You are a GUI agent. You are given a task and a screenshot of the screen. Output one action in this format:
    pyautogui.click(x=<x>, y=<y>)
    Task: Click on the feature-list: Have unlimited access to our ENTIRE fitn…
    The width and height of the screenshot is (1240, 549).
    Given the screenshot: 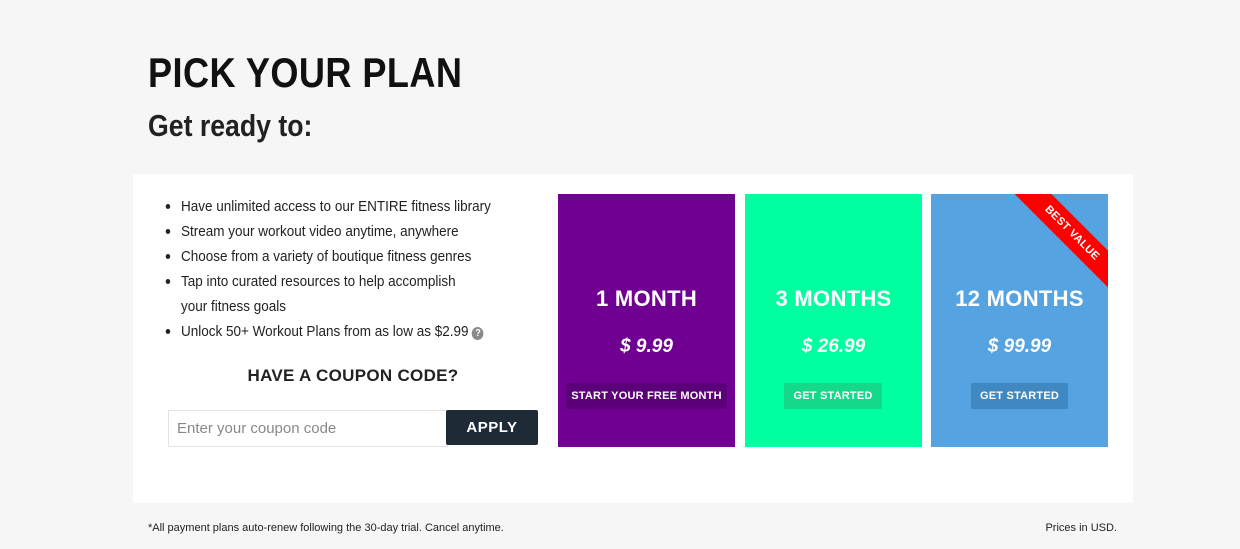 What is the action you would take?
    pyautogui.click(x=343, y=269)
    